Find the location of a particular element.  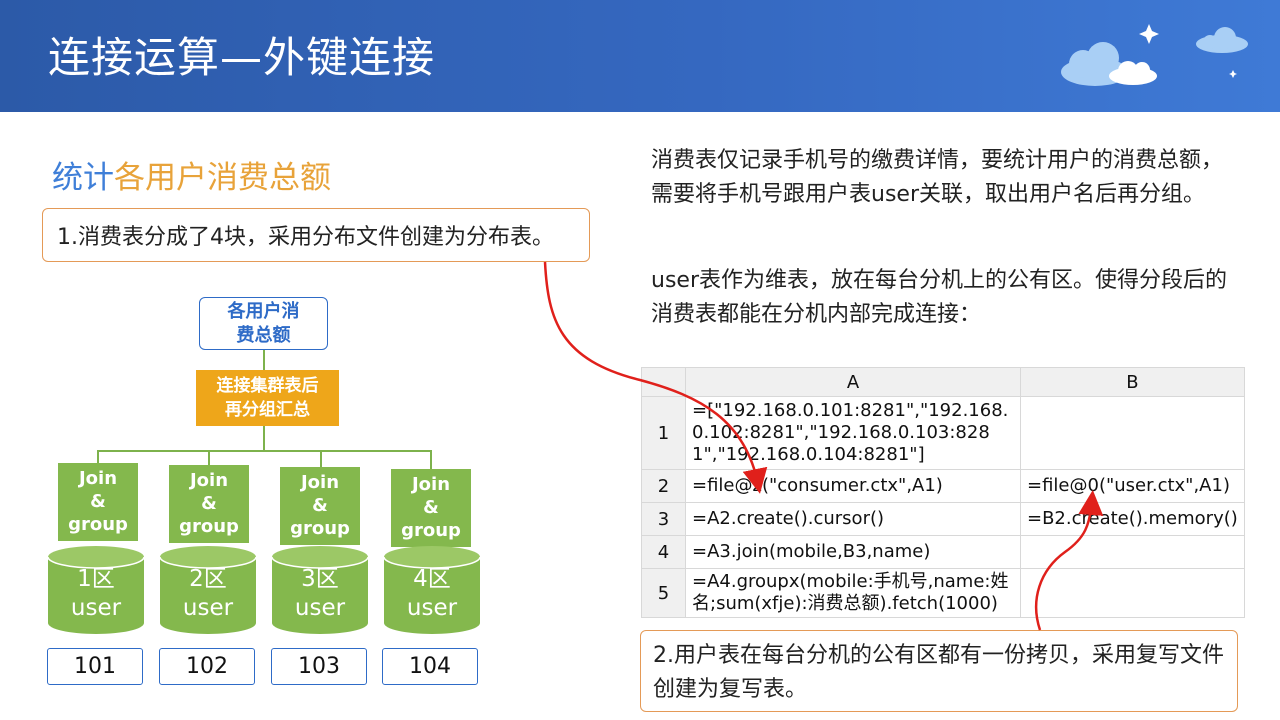

cell-b3: =B2.create().memory() is located at coordinates (1132, 519).